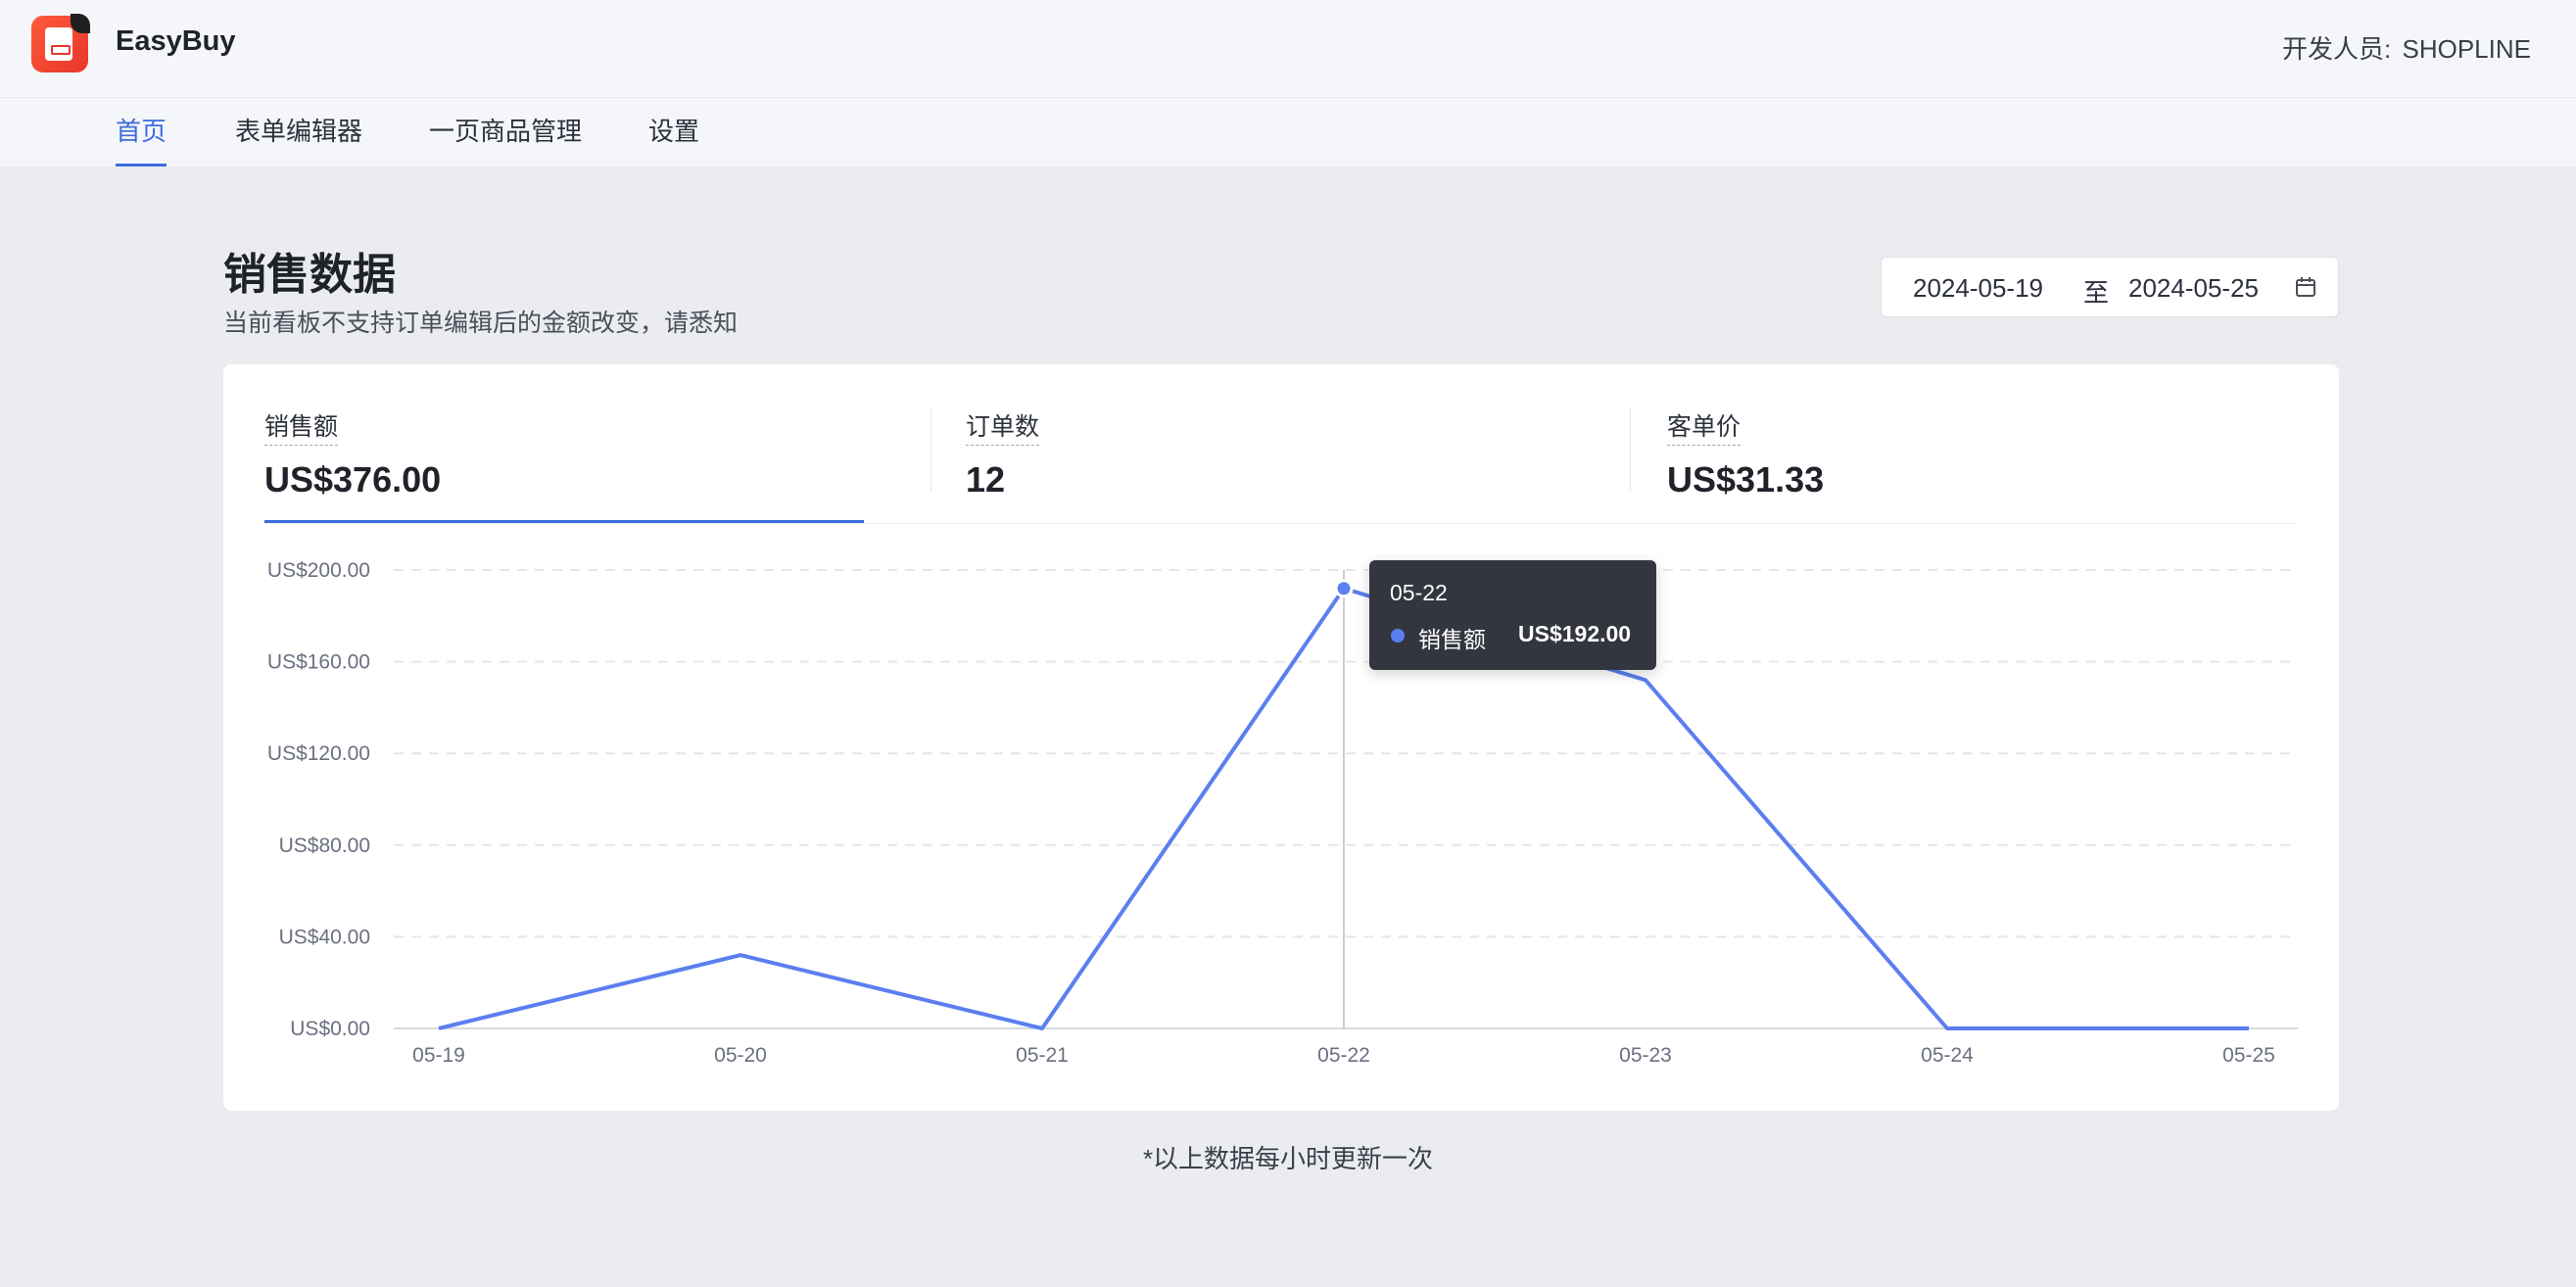  What do you see at coordinates (1575, 633) in the screenshot?
I see `tooltip-value: US$192.00` at bounding box center [1575, 633].